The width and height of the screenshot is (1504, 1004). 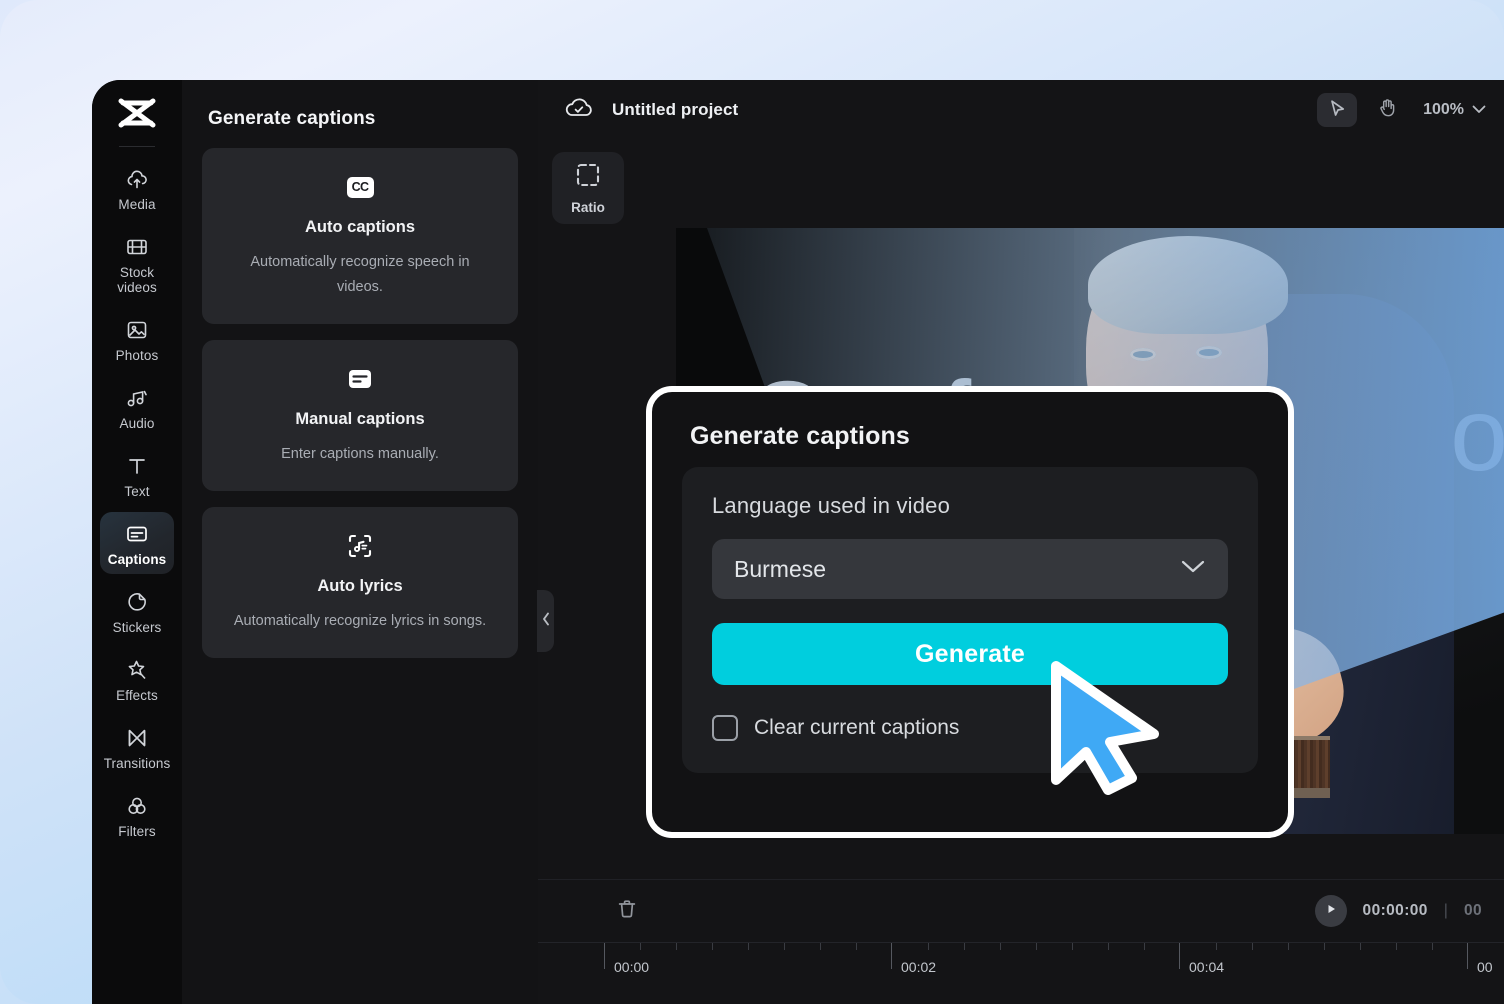 I want to click on trash-delete-icon, so click(x=627, y=911).